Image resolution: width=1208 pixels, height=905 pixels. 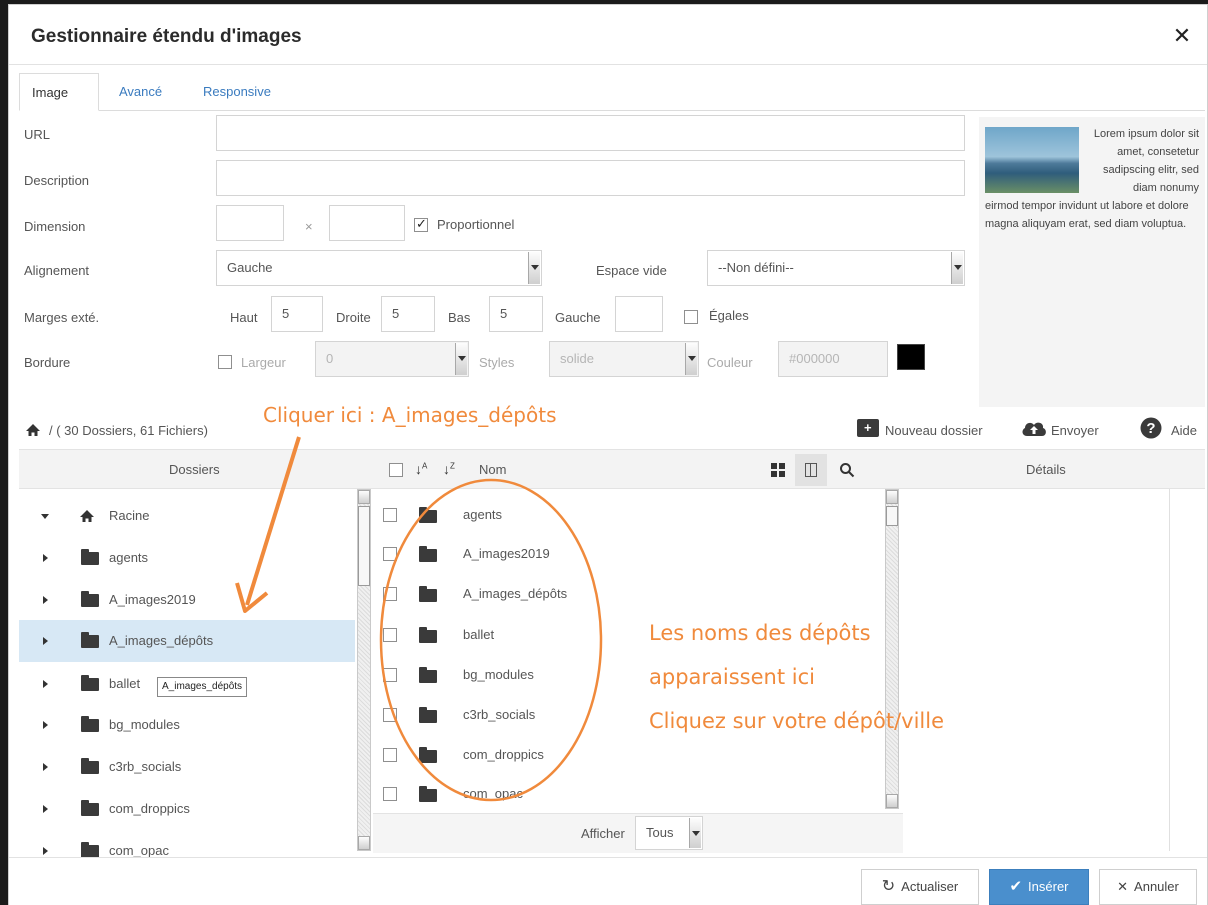 I want to click on tree-item-label: c3rb_socials, so click(x=145, y=766).